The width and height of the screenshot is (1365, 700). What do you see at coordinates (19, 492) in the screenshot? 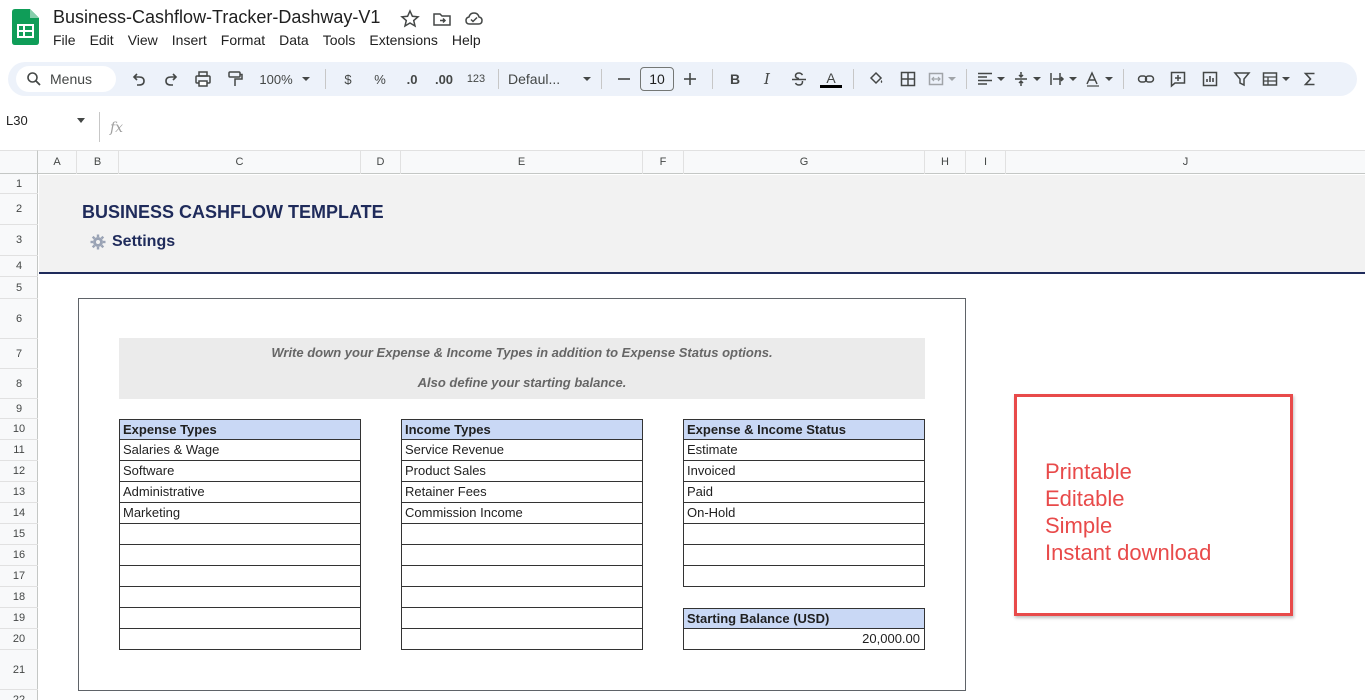
I see `row-header: 13` at bounding box center [19, 492].